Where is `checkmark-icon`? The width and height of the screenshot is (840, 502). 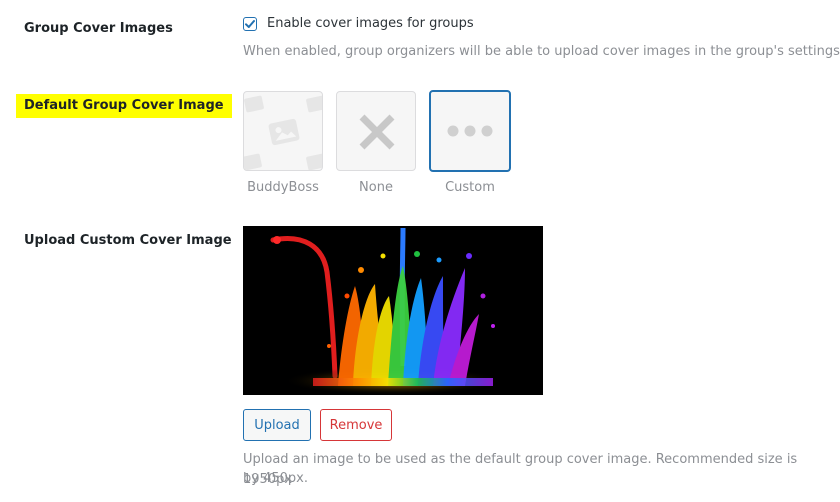 checkmark-icon is located at coordinates (250, 23).